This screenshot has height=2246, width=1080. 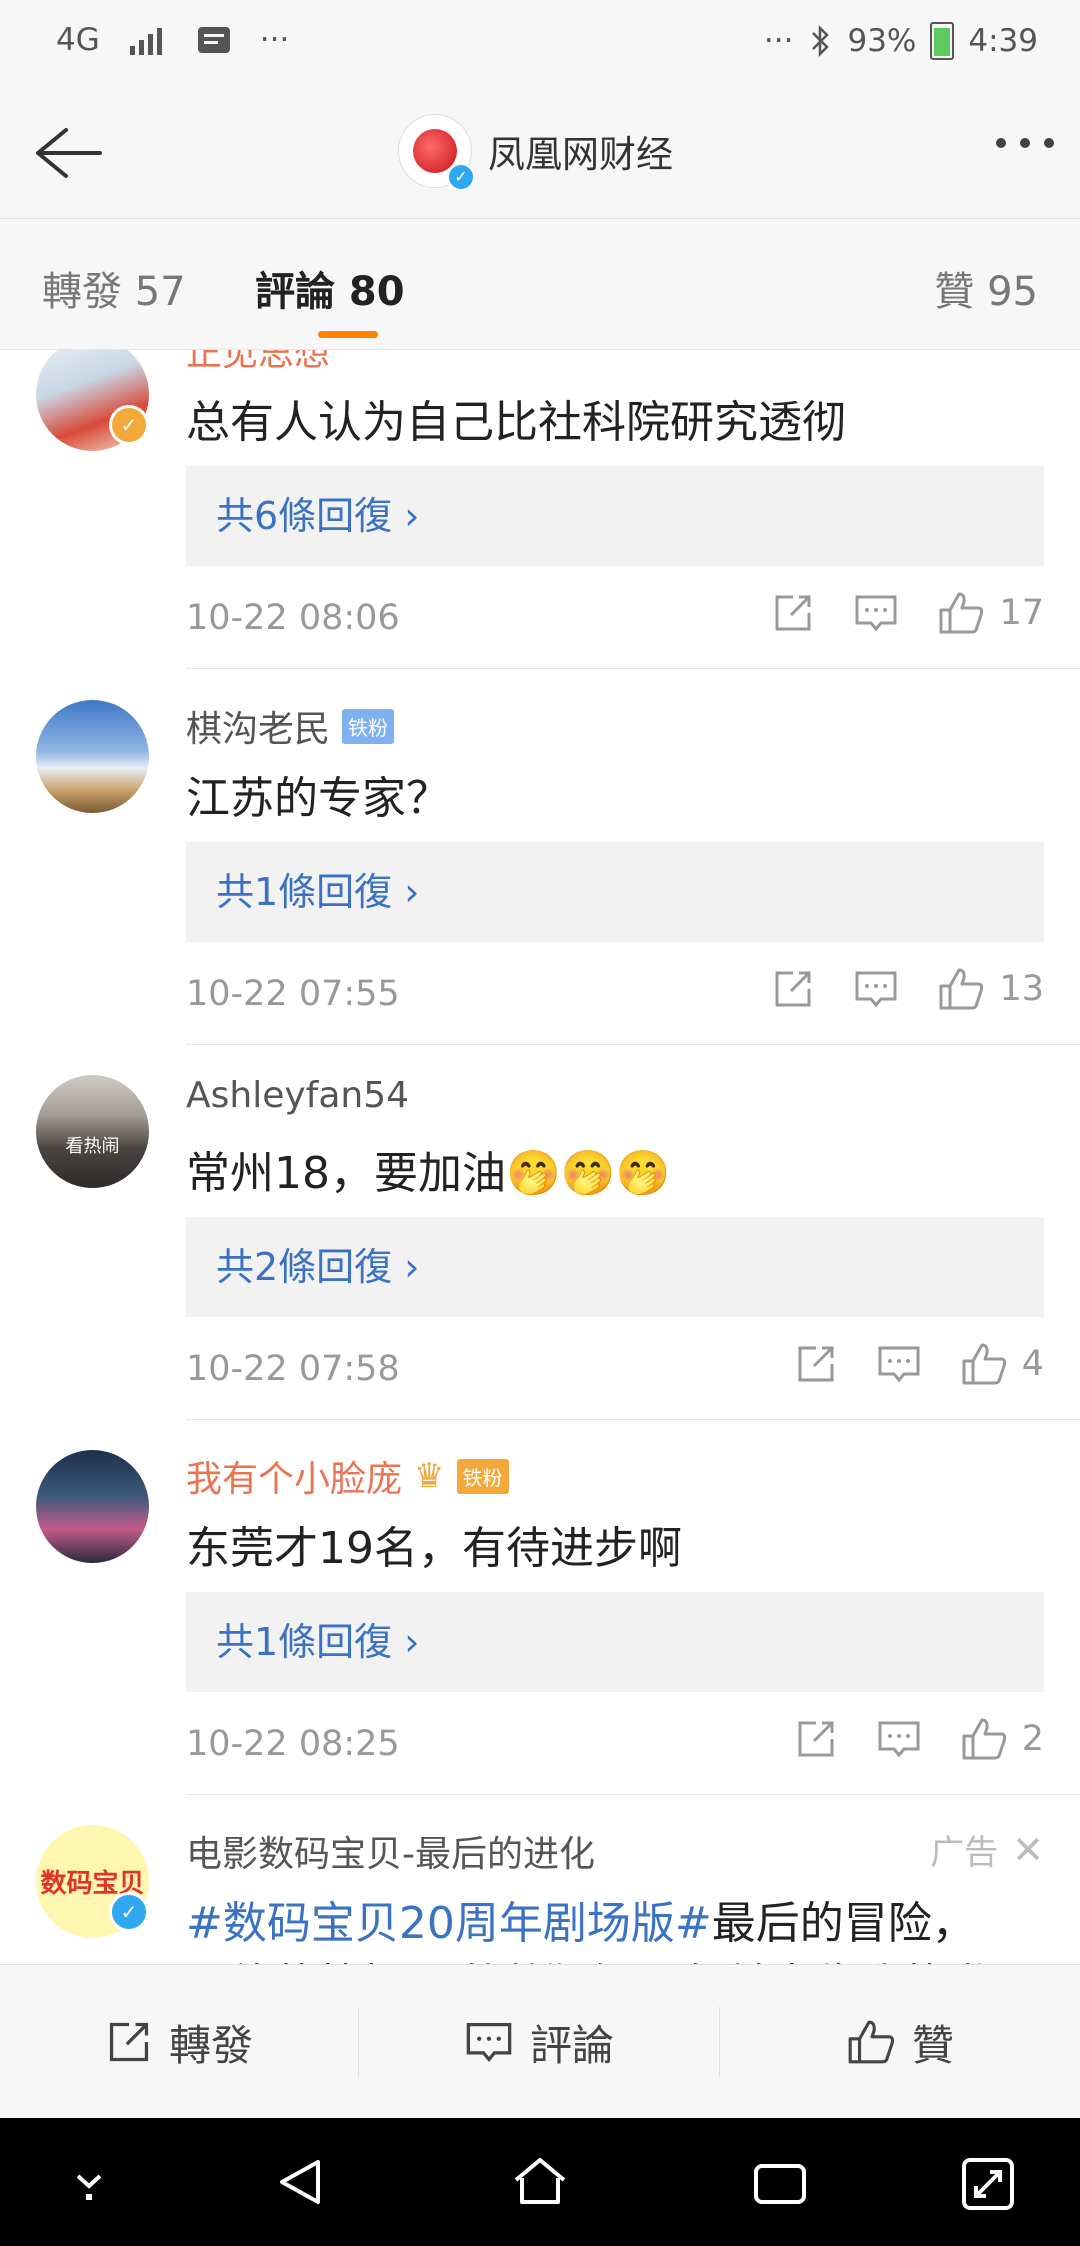 I want to click on more-status-icon: ···, so click(x=778, y=41).